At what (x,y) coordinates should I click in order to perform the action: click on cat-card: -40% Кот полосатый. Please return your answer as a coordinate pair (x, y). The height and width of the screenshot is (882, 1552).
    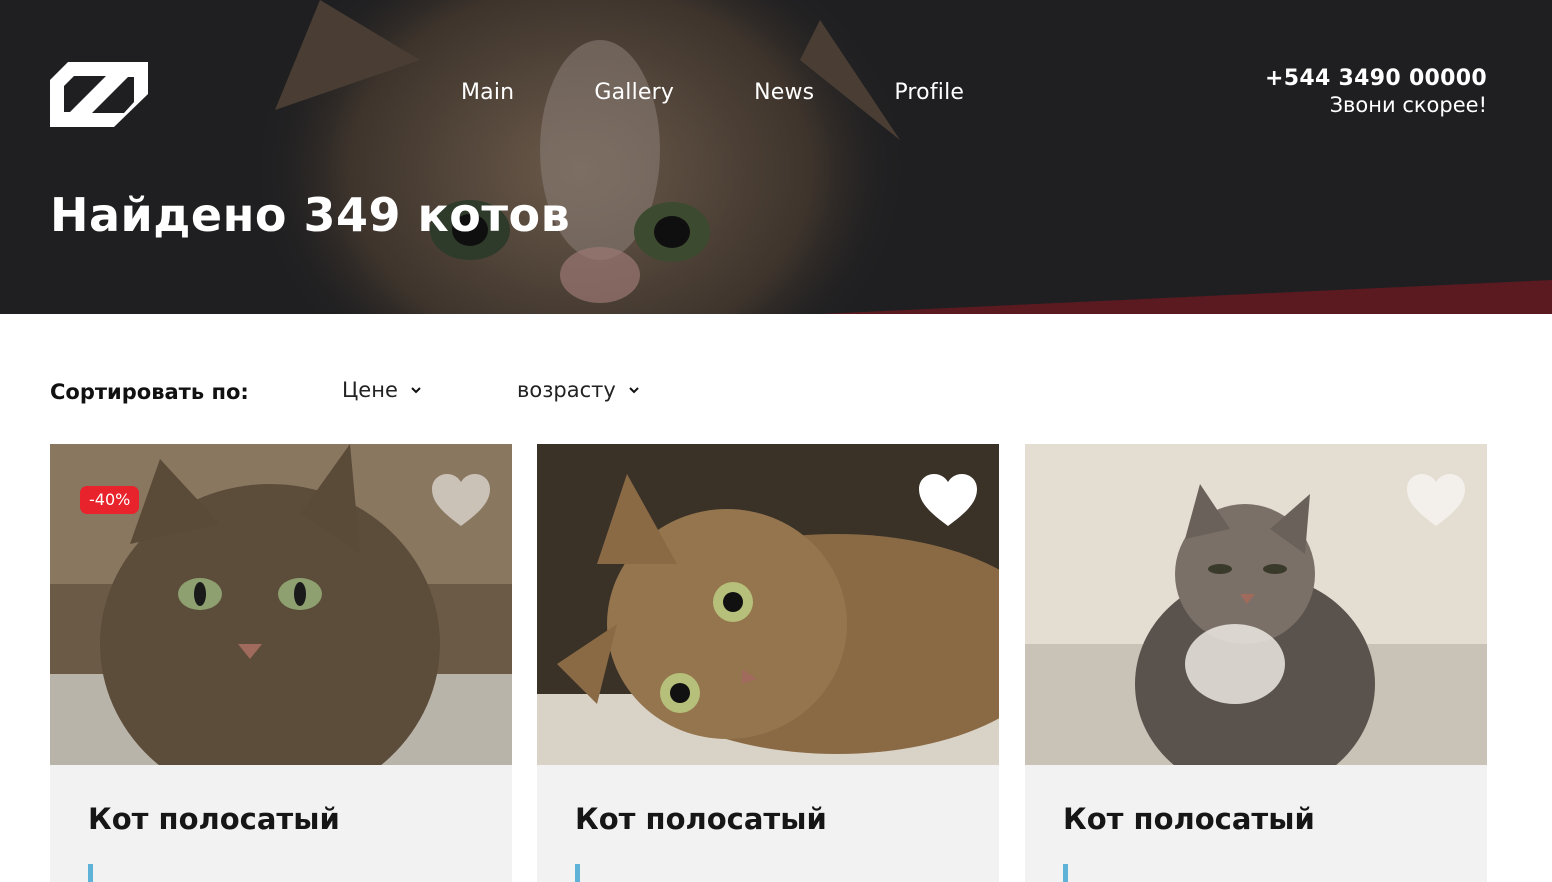
    Looking at the image, I should click on (281, 663).